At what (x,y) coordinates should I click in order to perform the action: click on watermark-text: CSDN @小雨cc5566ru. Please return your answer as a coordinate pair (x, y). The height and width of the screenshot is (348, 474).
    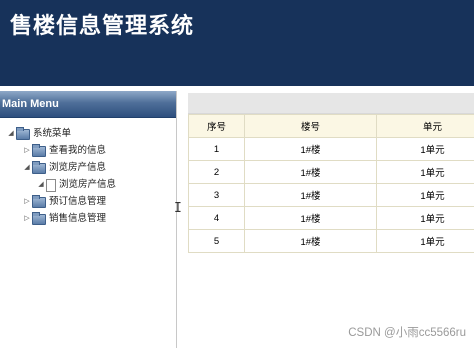
    Looking at the image, I should click on (407, 333).